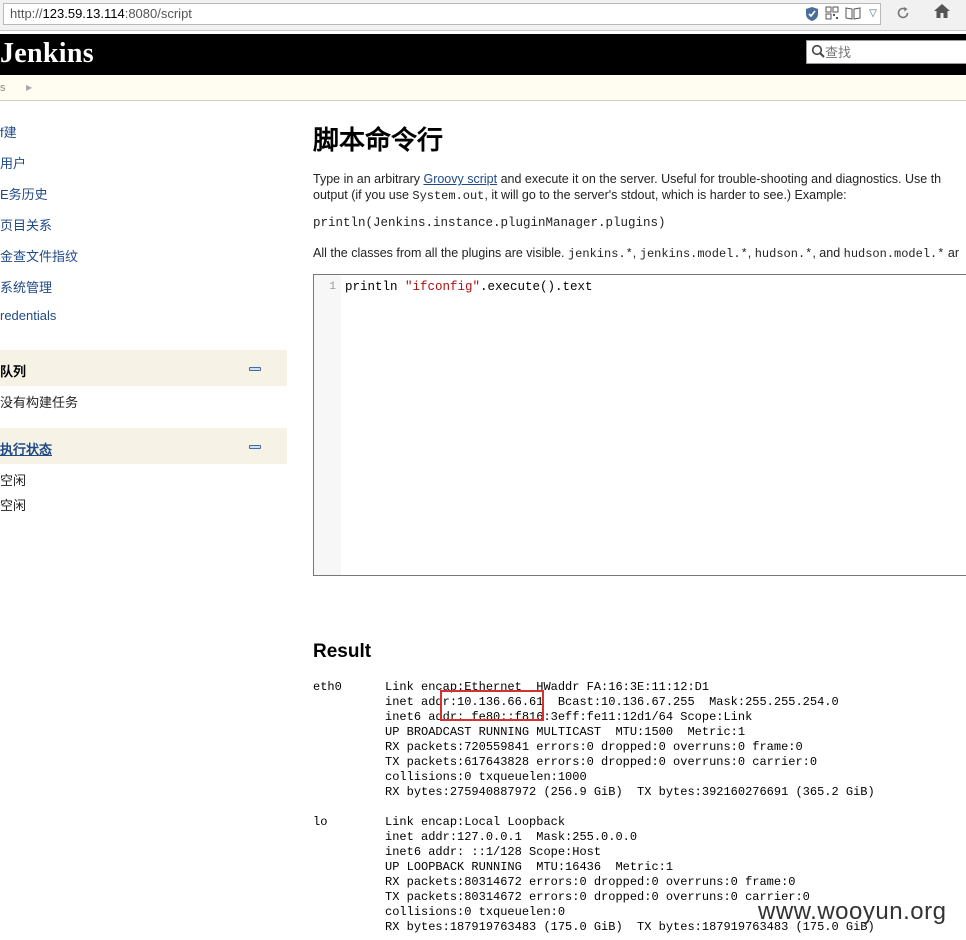 The image size is (966, 940). Describe the element at coordinates (363, 195) in the screenshot. I see `intro-text: output (if you use` at that location.